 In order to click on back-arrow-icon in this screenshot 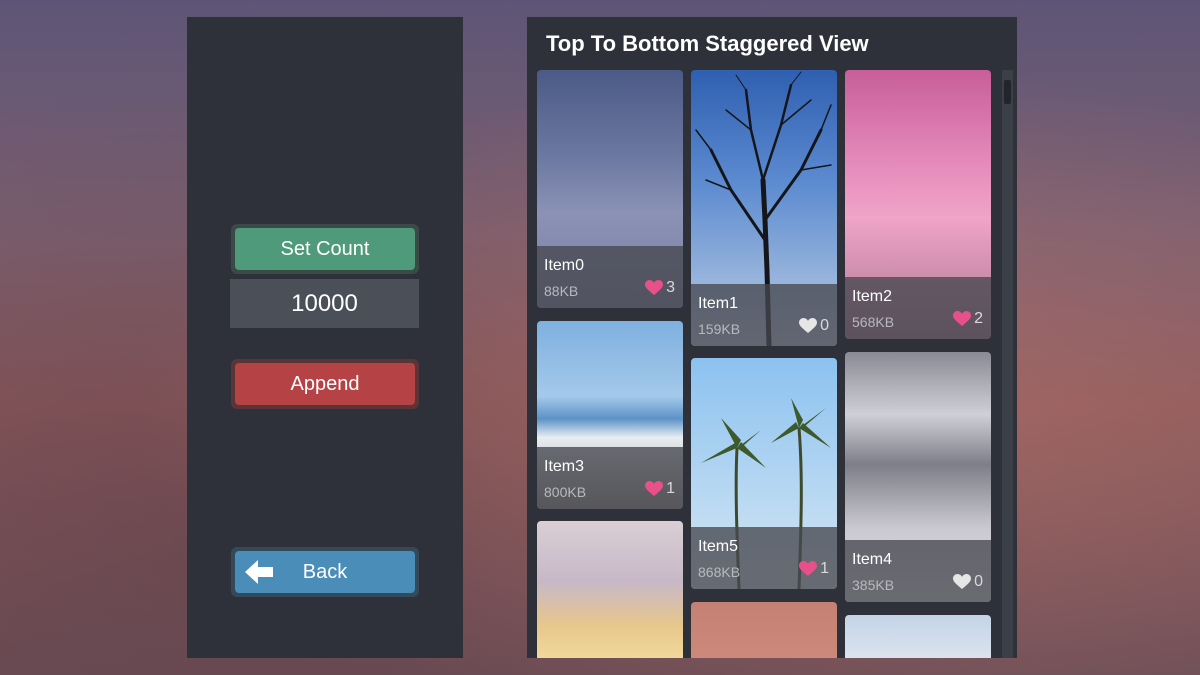, I will do `click(259, 572)`.